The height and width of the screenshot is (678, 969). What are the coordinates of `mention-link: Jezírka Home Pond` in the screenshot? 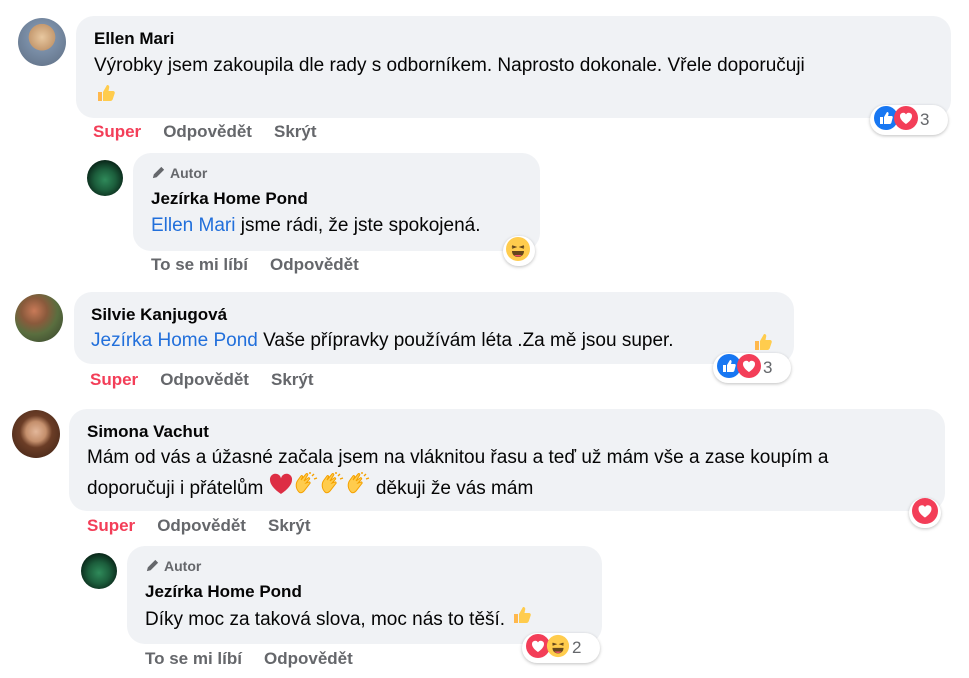 It's located at (174, 340).